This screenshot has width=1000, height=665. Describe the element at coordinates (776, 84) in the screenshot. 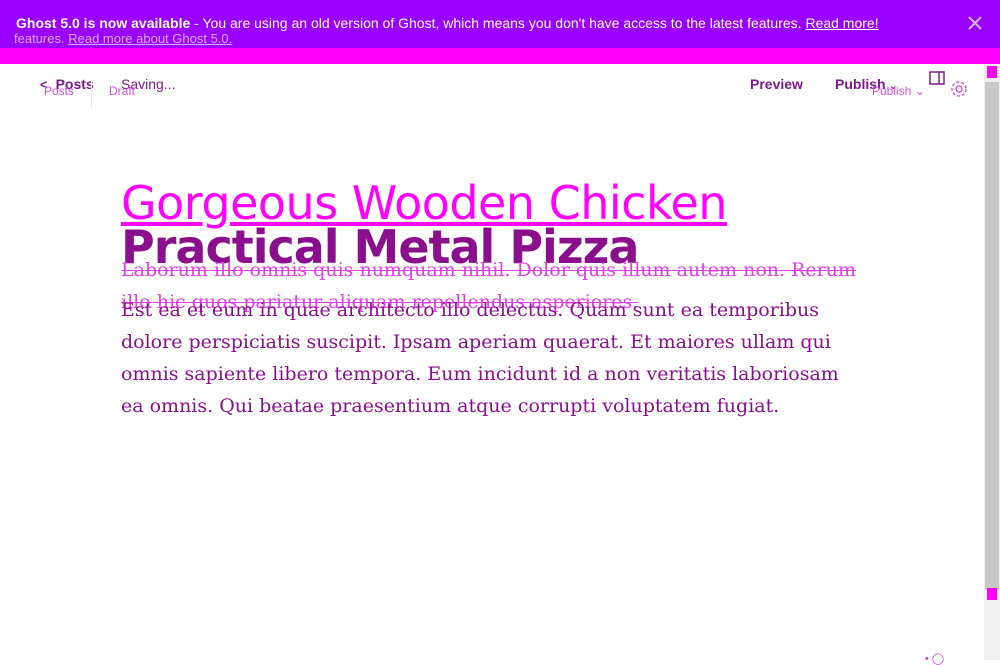

I see `preview-button: Preview` at that location.